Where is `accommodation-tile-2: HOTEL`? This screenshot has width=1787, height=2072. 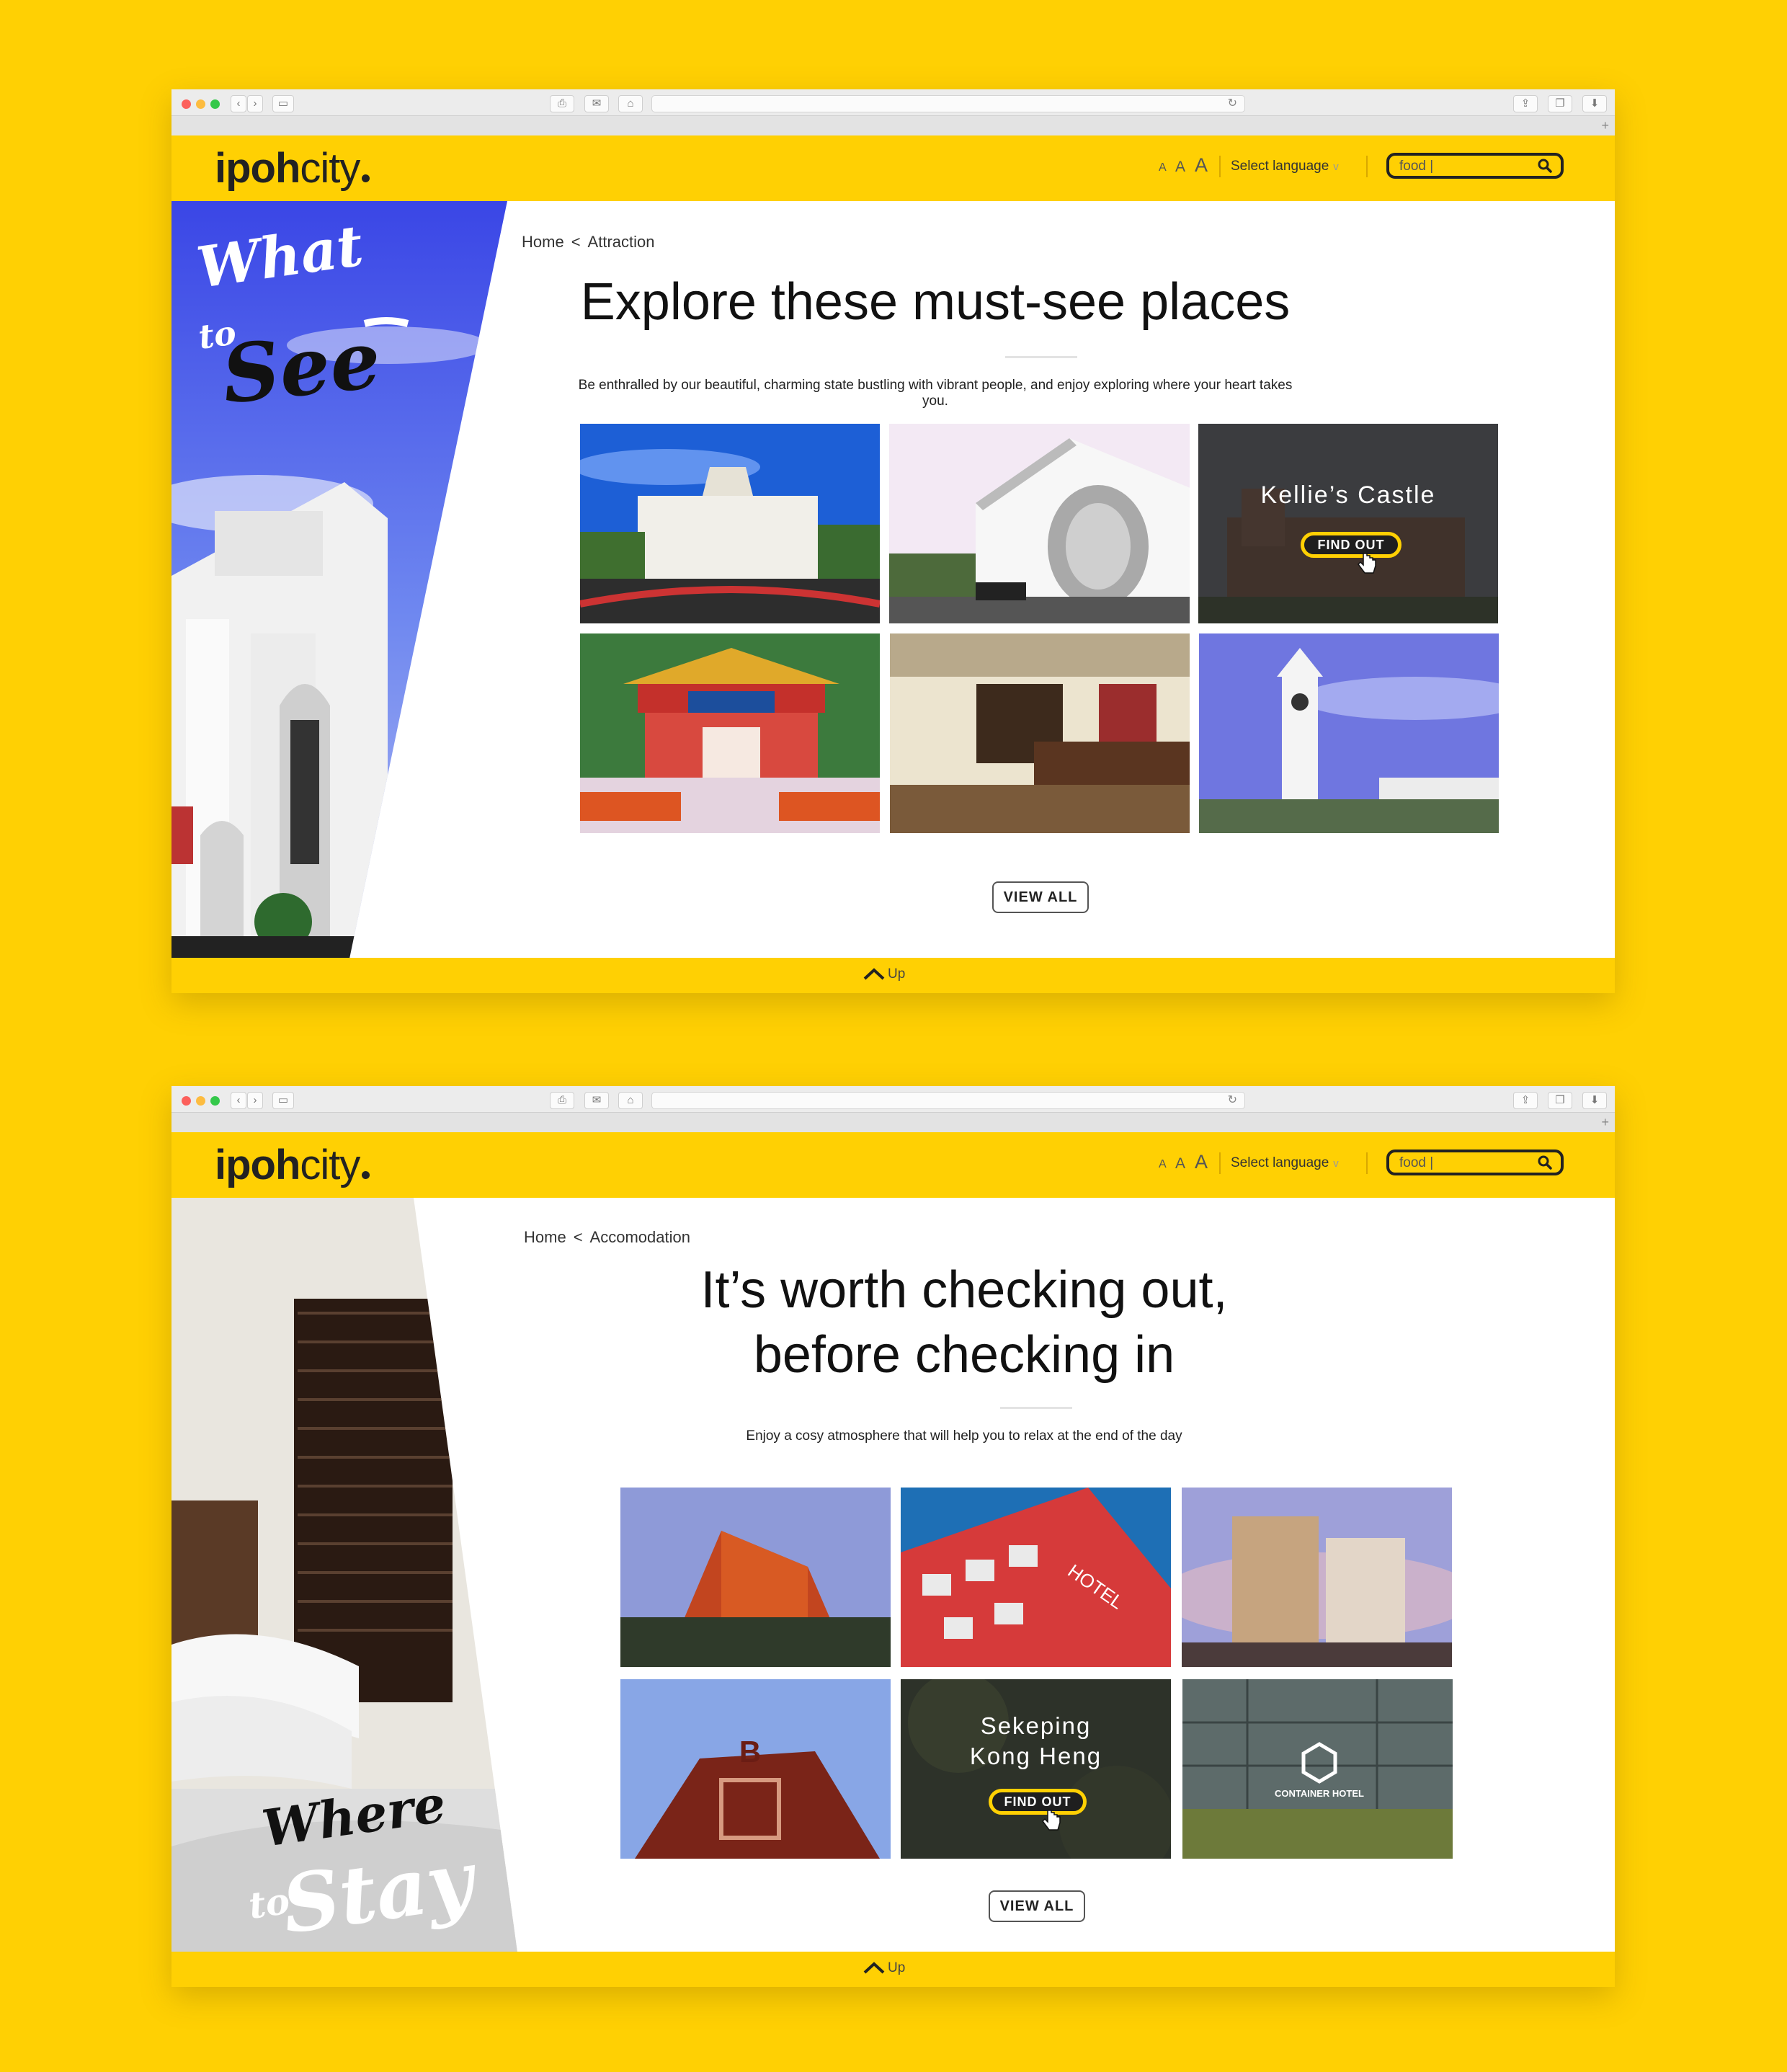
accommodation-tile-2: HOTEL is located at coordinates (1036, 1577).